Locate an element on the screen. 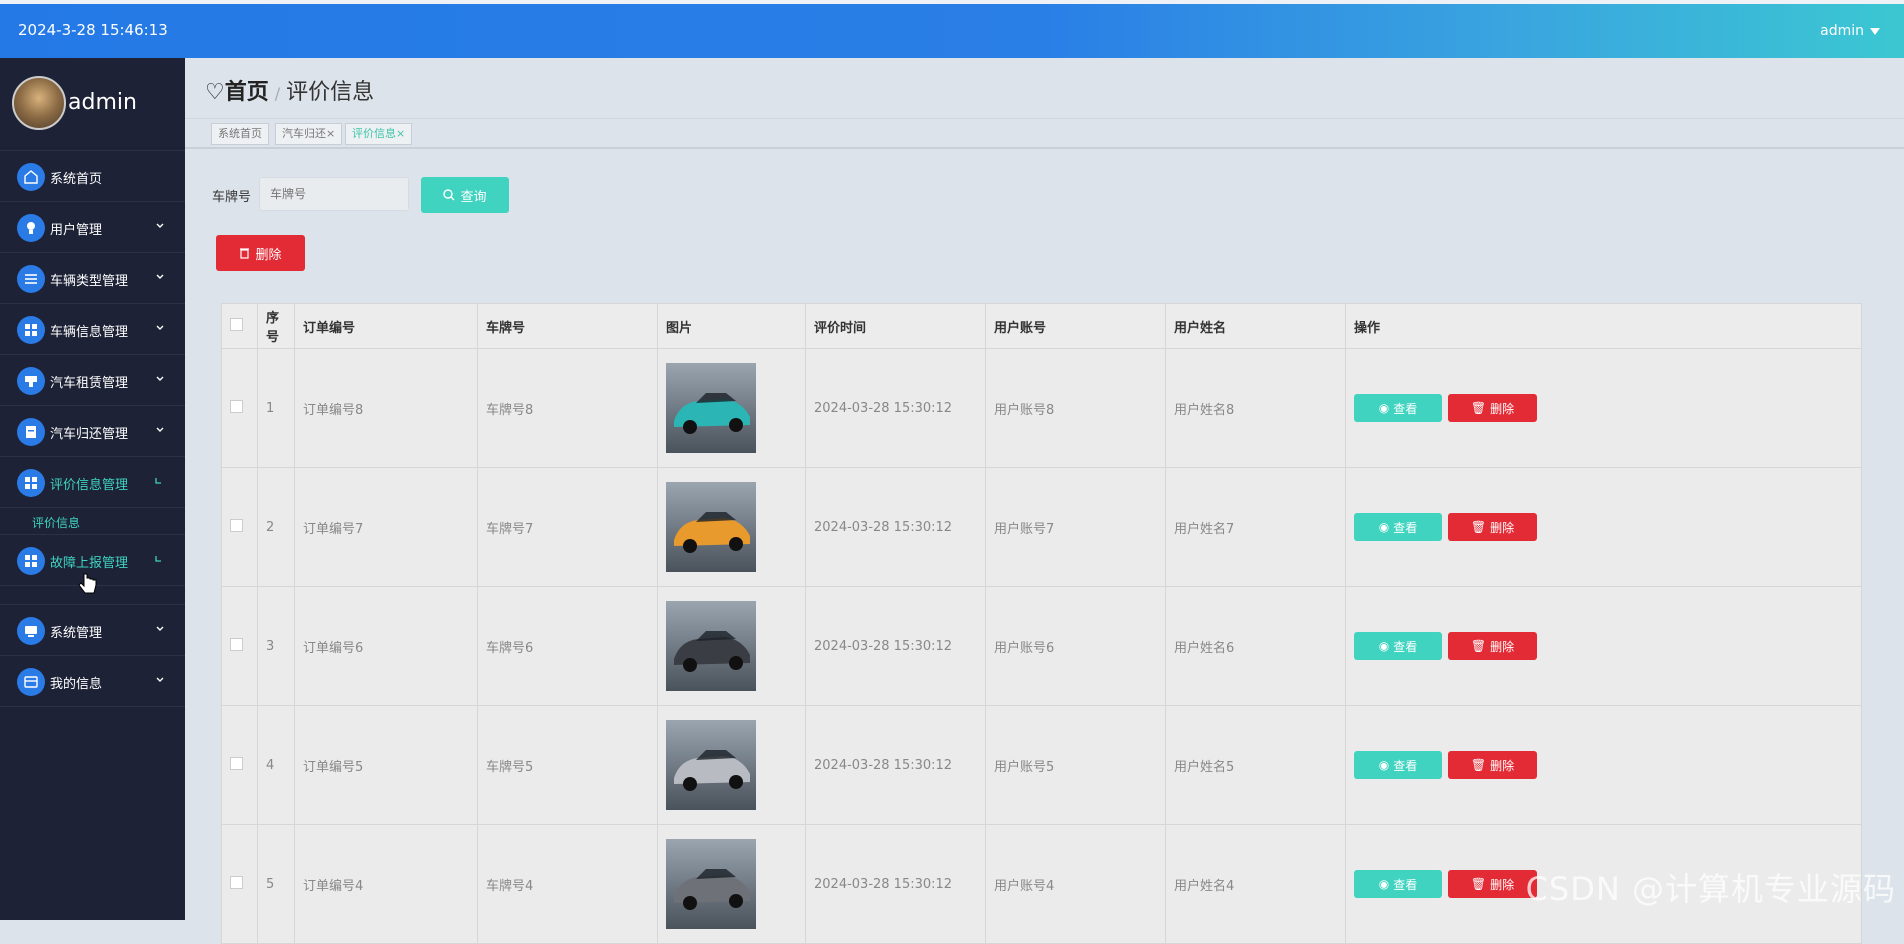 The width and height of the screenshot is (1904, 944). cell-plate: 车牌号5 is located at coordinates (567, 765).